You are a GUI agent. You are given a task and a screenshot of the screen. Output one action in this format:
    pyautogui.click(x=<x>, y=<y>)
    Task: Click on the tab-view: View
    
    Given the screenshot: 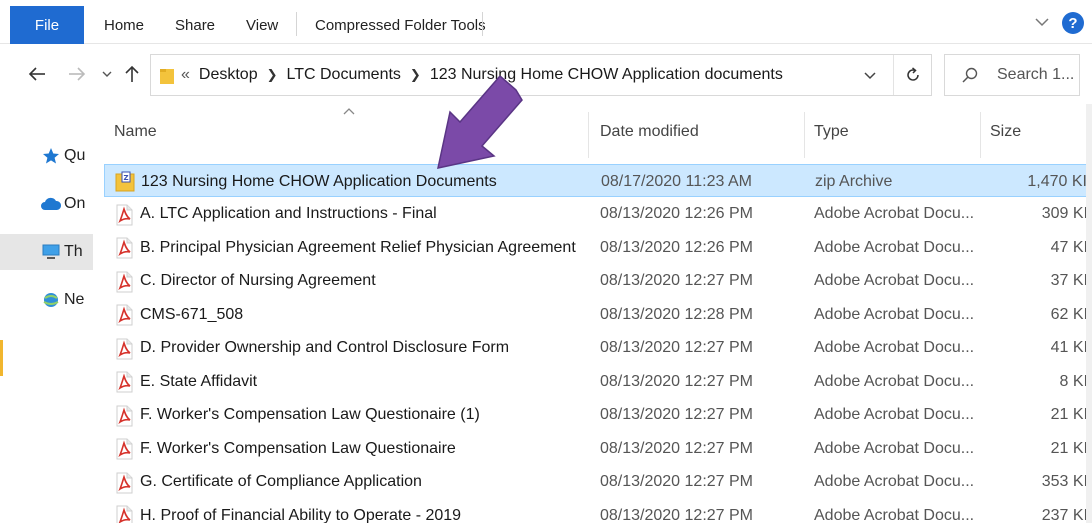 What is the action you would take?
    pyautogui.click(x=262, y=25)
    